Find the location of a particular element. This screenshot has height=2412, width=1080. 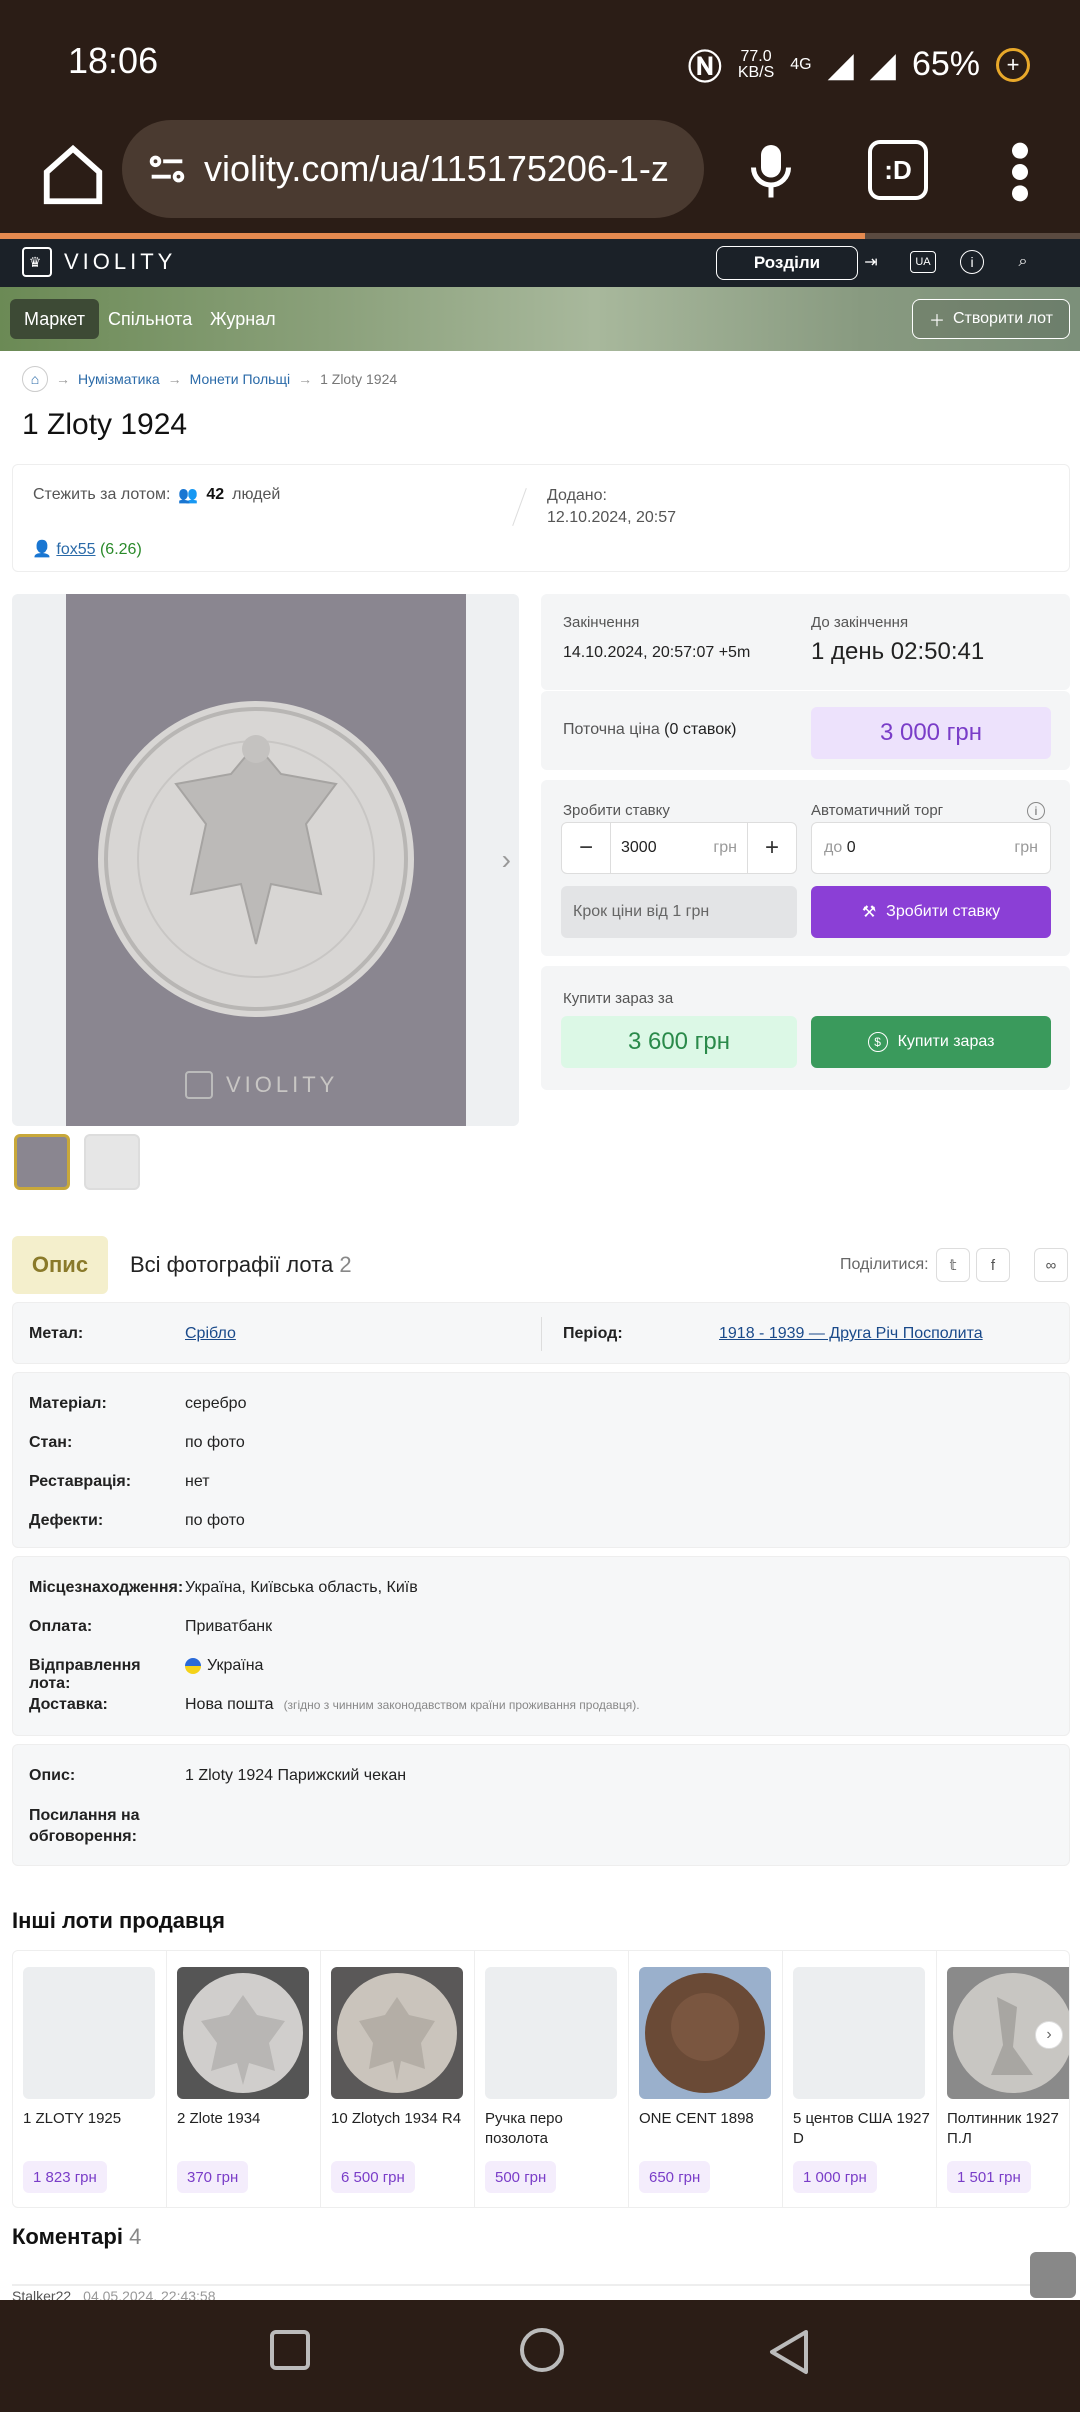

description-text: 1 Zloty 1924 Парижский чекан is located at coordinates (296, 1775).